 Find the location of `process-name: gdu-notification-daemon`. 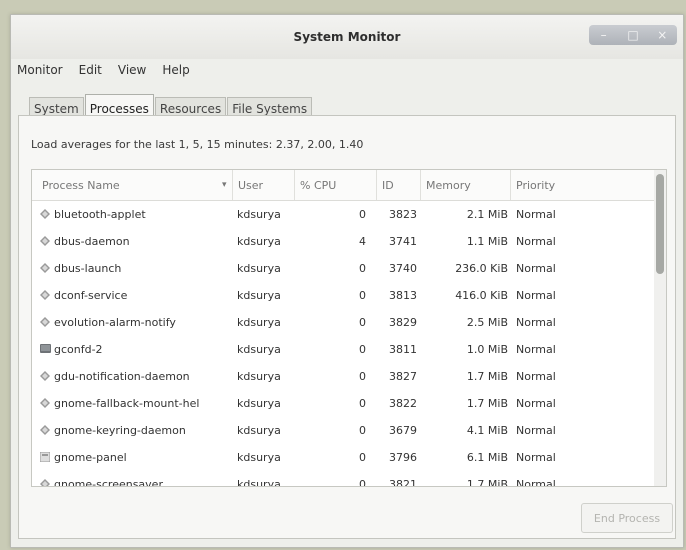

process-name: gdu-notification-daemon is located at coordinates (122, 376).